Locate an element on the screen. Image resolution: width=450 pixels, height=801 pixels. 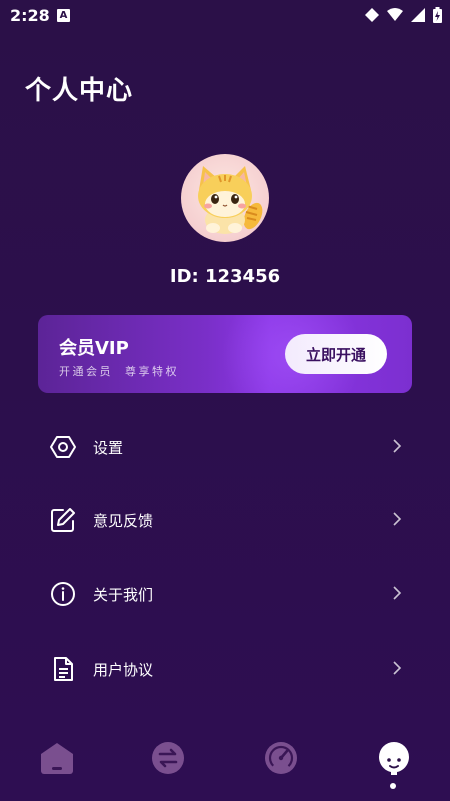
nav-home is located at coordinates (57, 758).